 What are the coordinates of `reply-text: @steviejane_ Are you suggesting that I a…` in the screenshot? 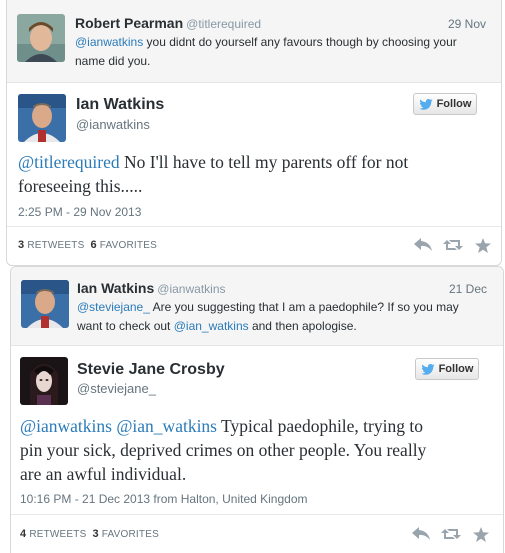 It's located at (268, 316).